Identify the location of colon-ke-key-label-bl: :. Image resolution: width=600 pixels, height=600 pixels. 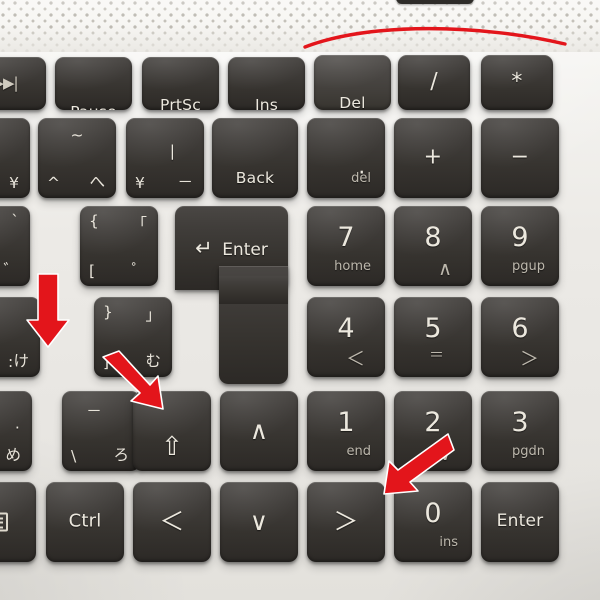
(11, 362).